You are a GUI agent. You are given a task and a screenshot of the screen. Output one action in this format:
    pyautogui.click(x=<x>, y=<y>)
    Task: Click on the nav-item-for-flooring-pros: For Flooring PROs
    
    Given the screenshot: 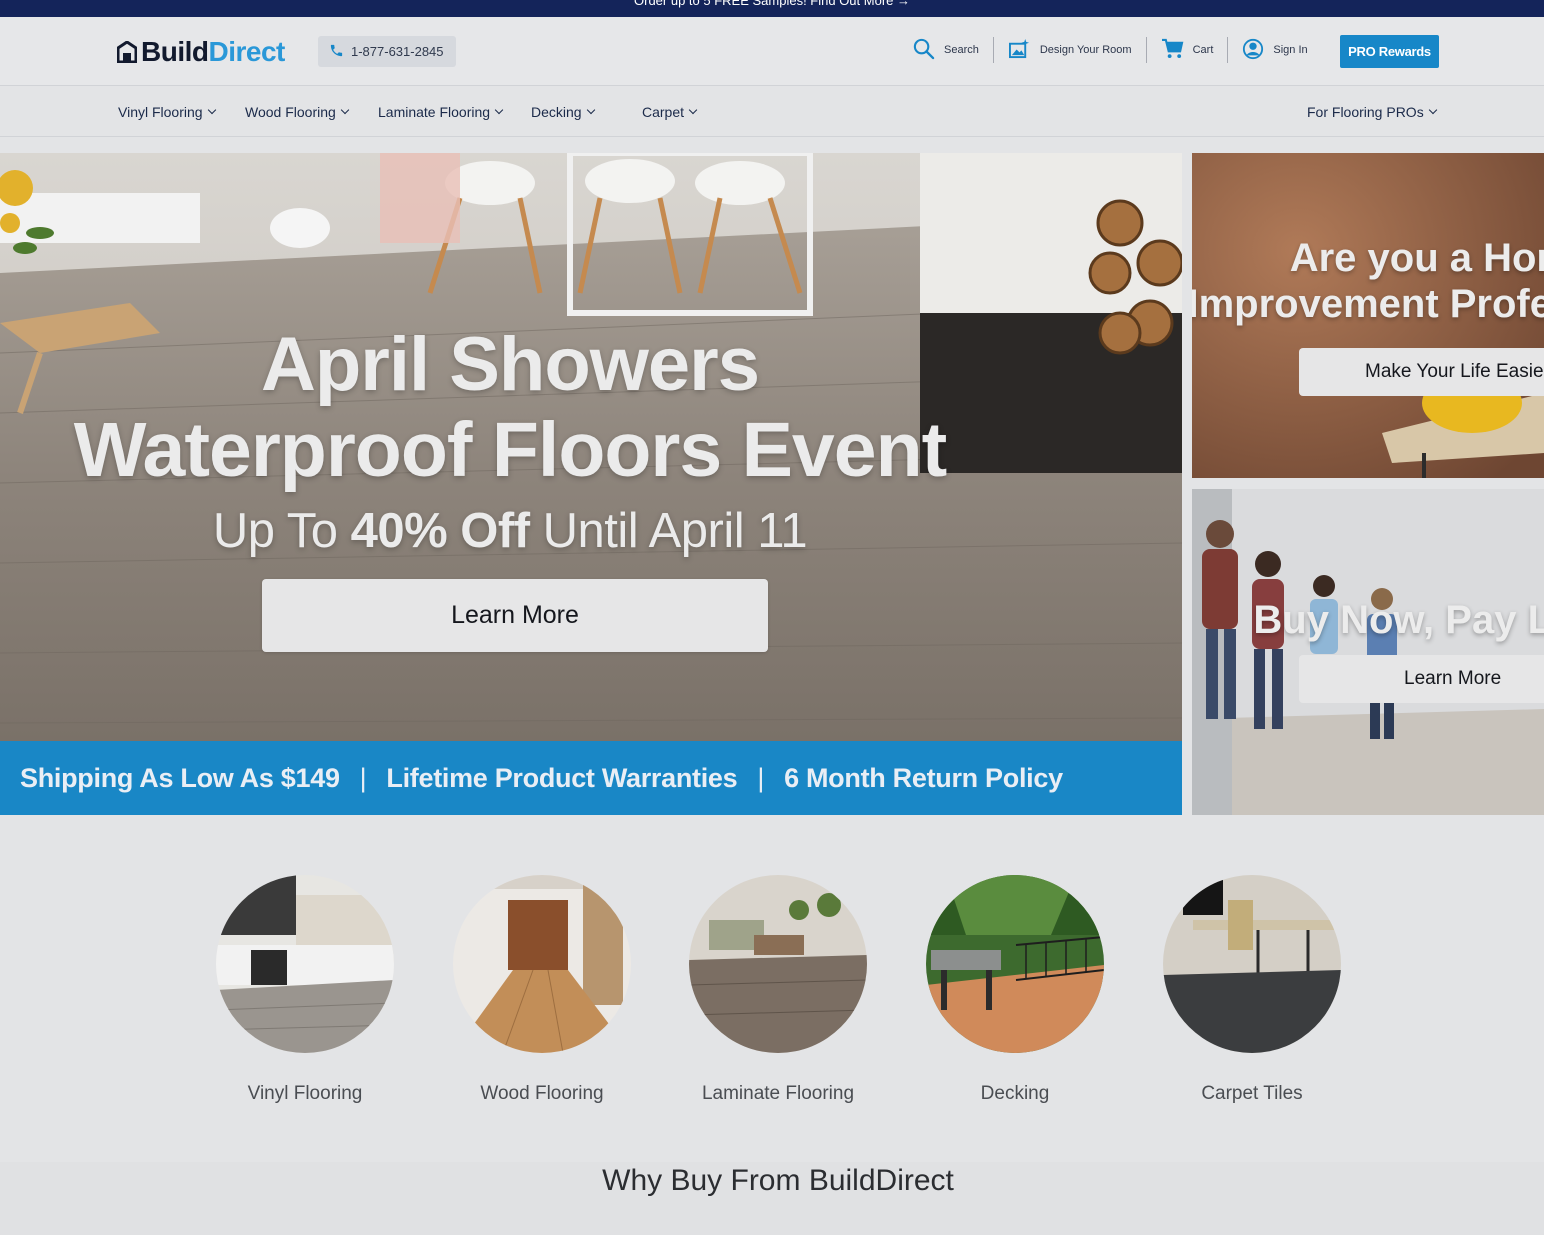 What is the action you would take?
    pyautogui.click(x=1372, y=112)
    